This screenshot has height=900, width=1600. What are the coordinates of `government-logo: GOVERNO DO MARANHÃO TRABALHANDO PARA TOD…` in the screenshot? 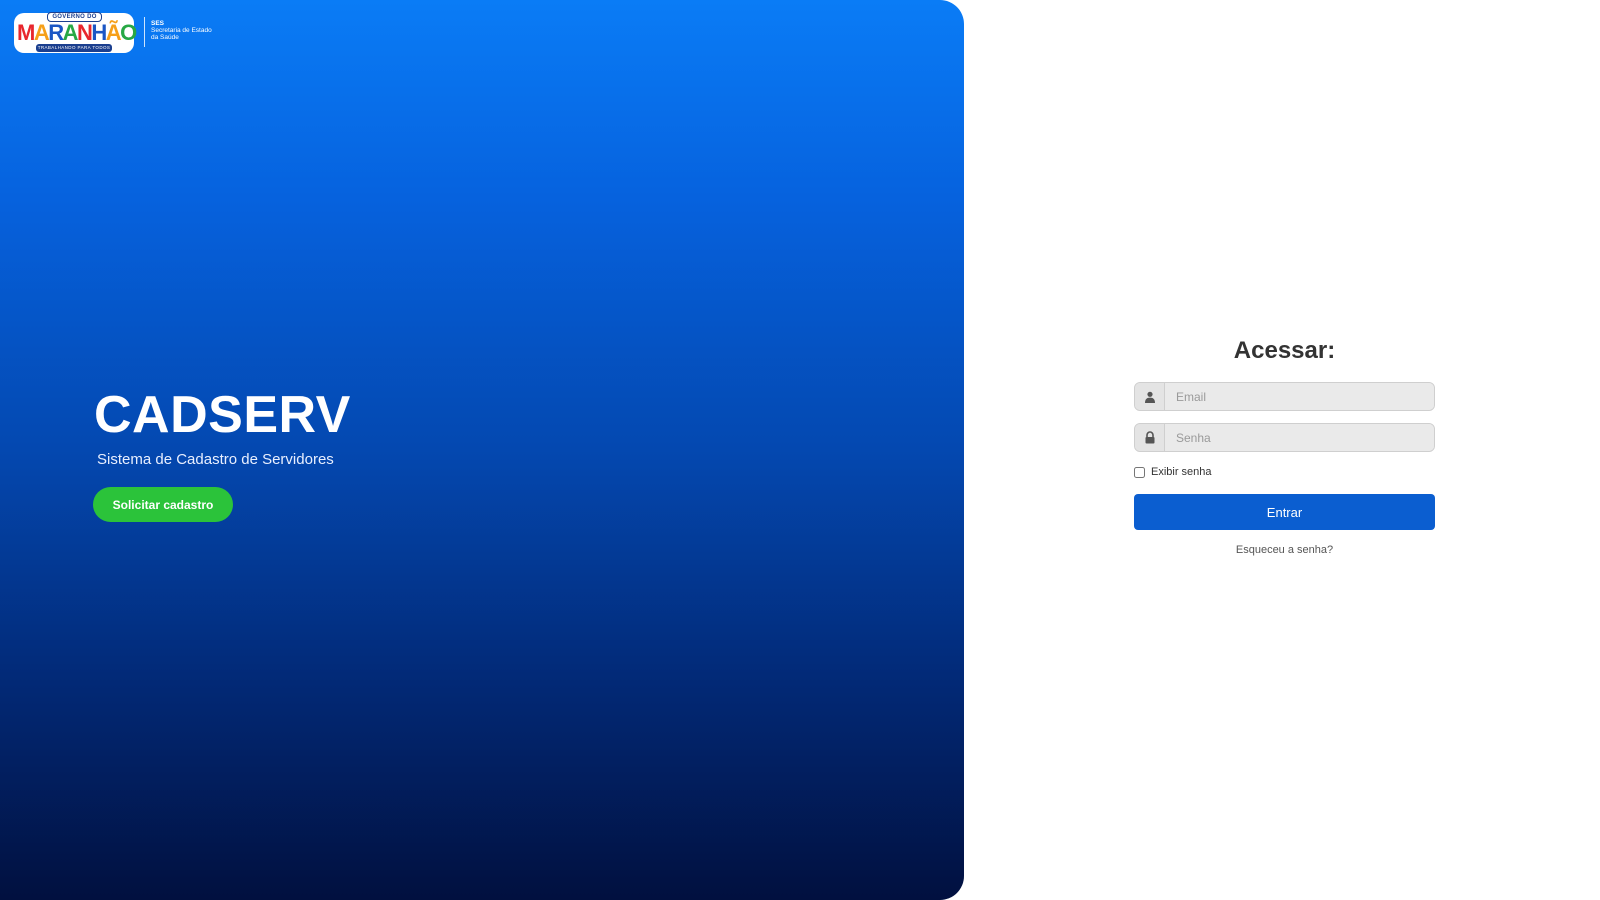 It's located at (113, 32).